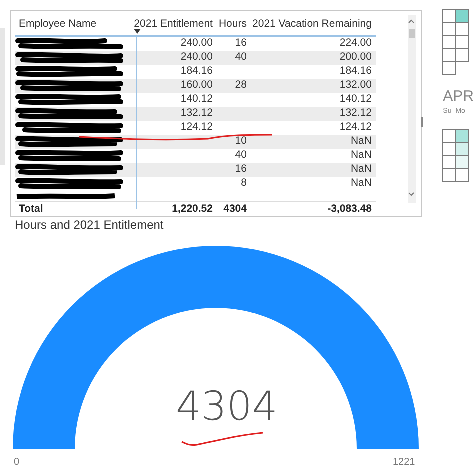  I want to click on table-cell: 10, so click(241, 141).